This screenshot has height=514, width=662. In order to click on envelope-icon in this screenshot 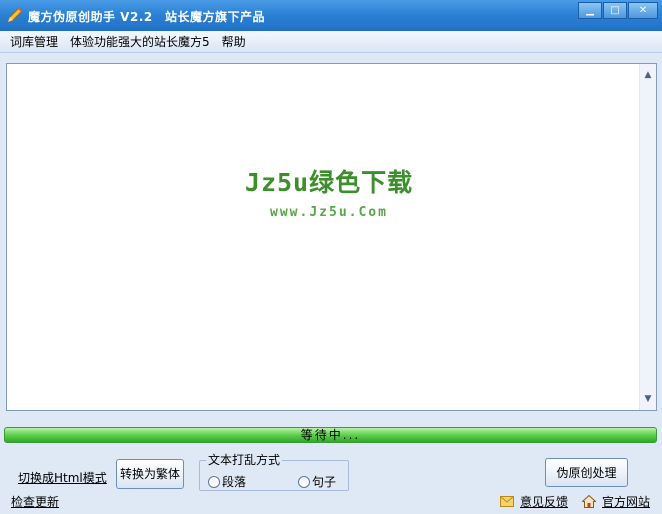, I will do `click(507, 501)`.